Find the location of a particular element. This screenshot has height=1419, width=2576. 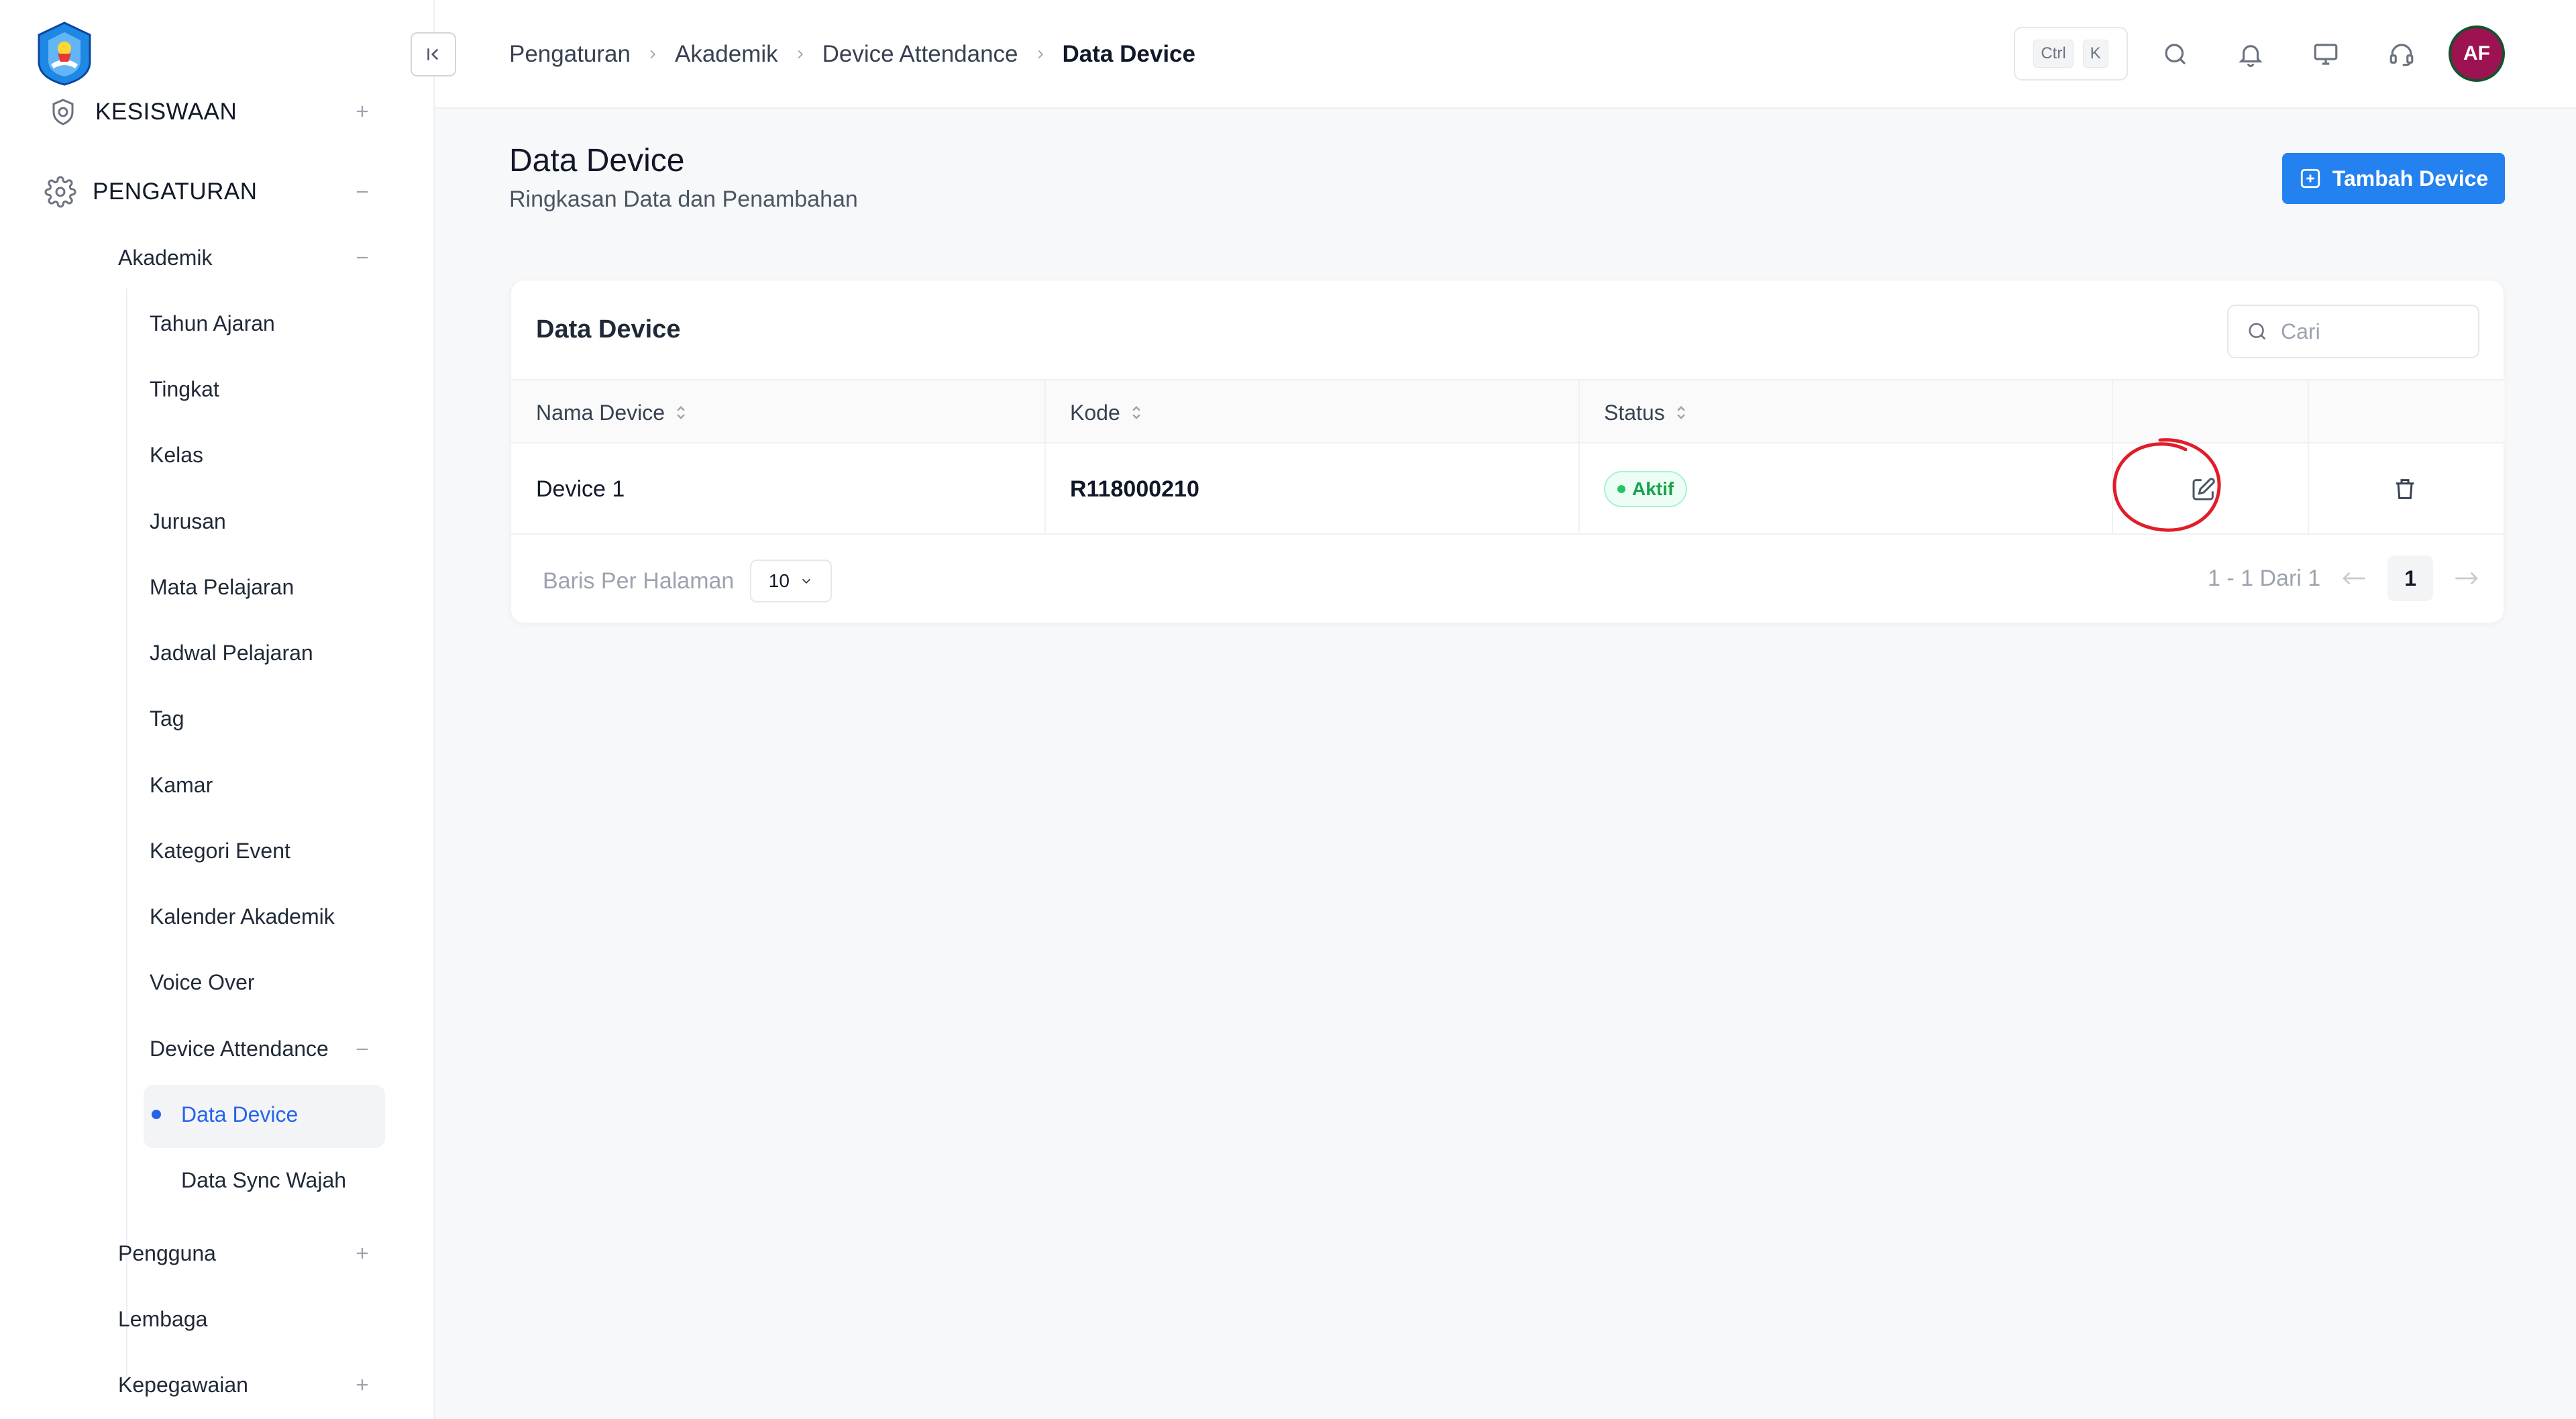

page-number-current: 1 is located at coordinates (2410, 578).